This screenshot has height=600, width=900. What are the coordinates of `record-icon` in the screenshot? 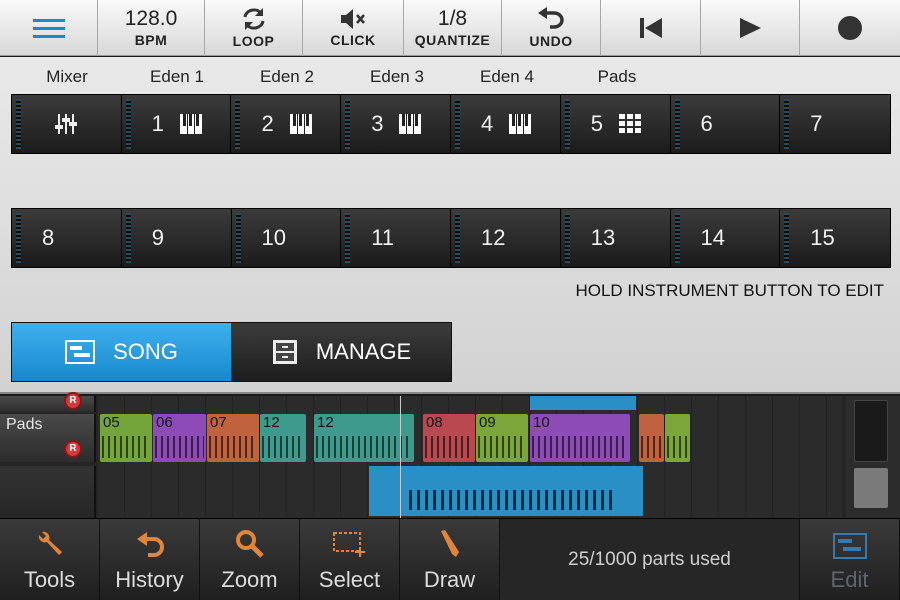 It's located at (850, 28).